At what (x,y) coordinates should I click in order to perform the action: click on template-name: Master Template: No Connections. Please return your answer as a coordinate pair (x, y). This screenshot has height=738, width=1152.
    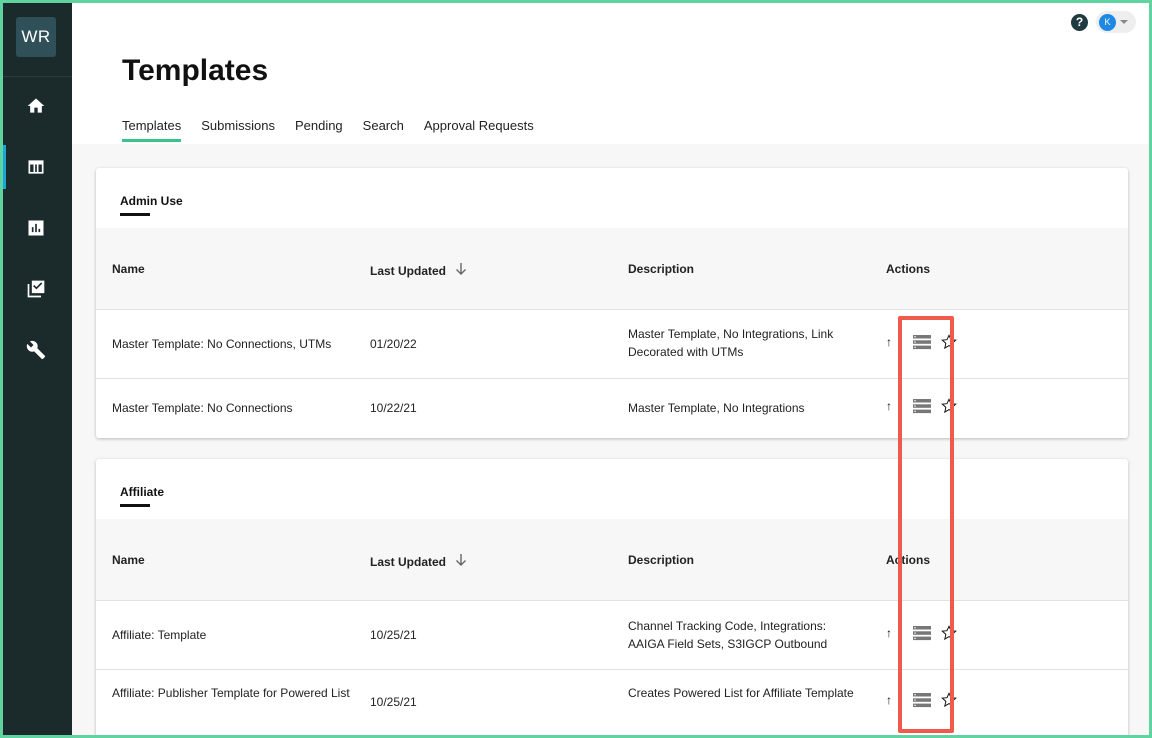
    Looking at the image, I should click on (202, 408).